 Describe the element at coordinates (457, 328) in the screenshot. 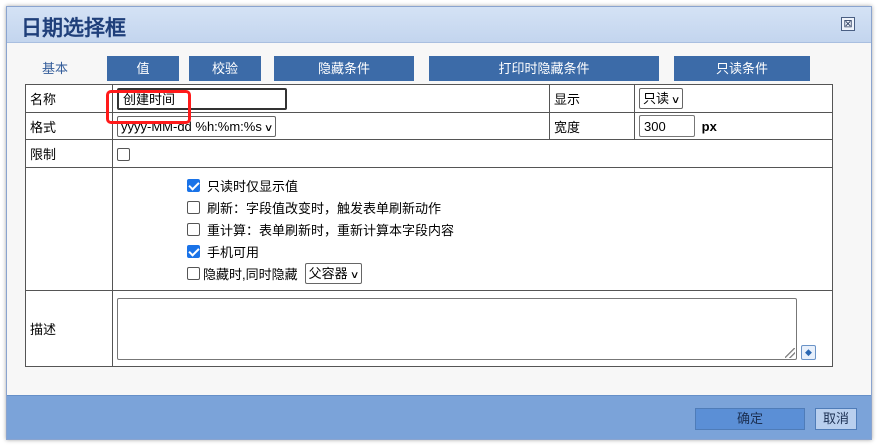

I see `description-textarea` at that location.